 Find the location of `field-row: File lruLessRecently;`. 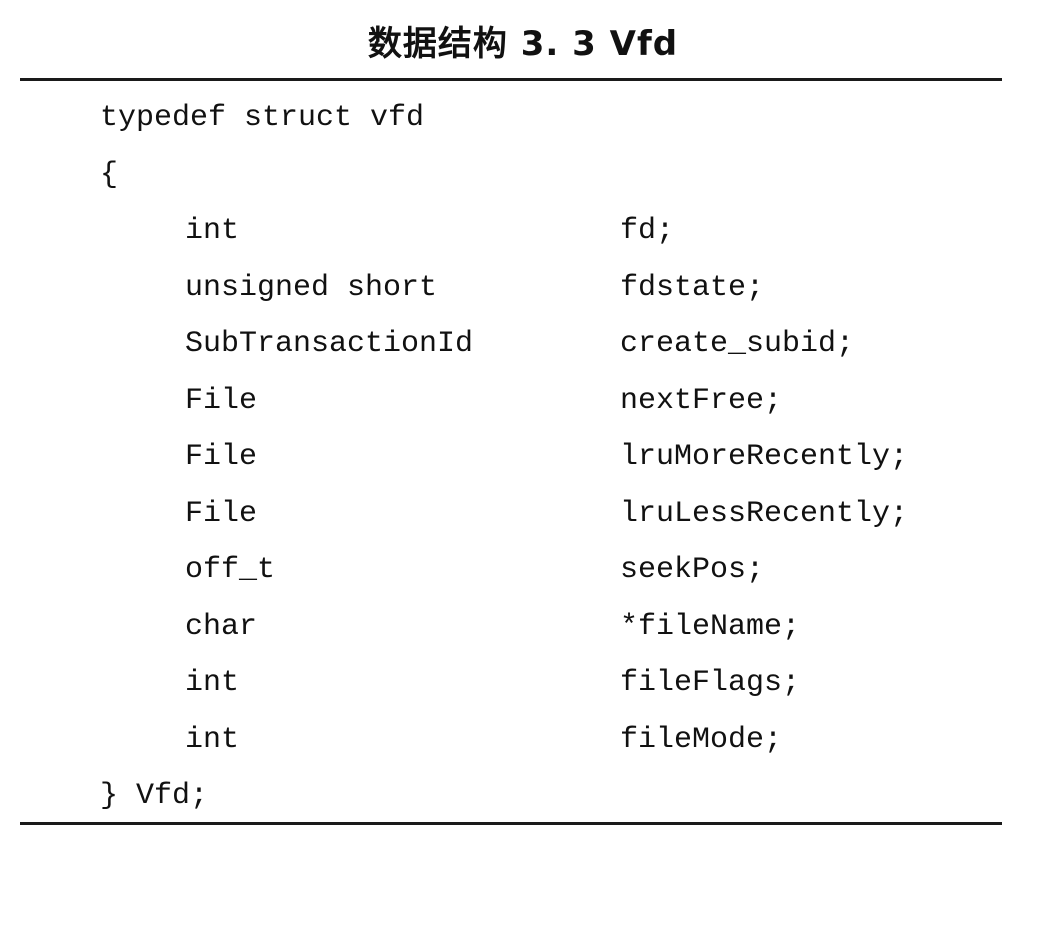

field-row: File lruLessRecently; is located at coordinates (523, 514).